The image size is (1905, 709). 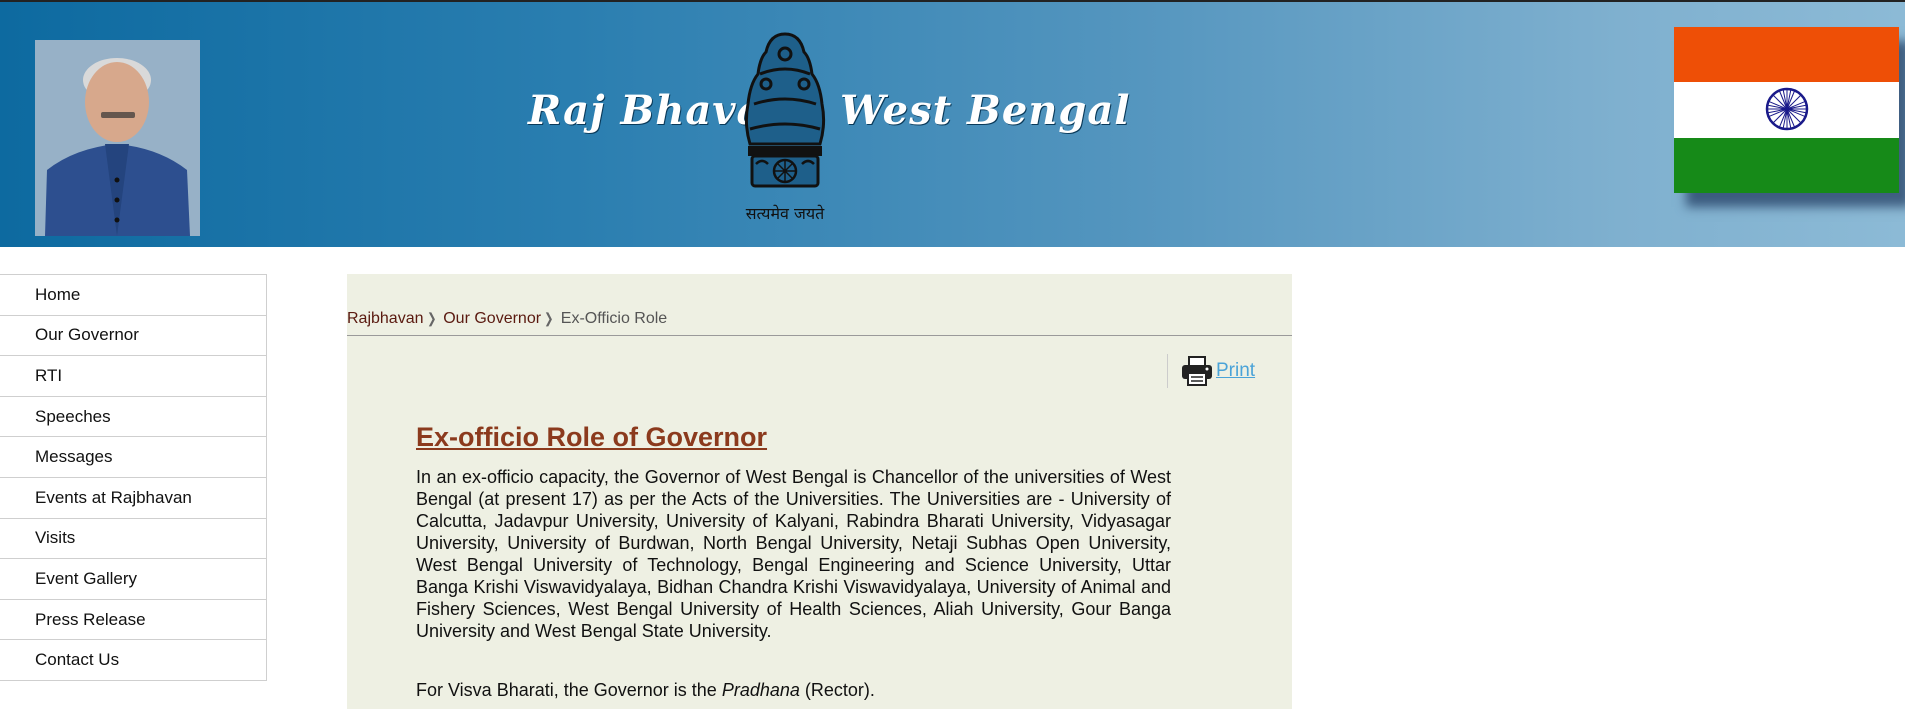 What do you see at coordinates (133, 539) in the screenshot?
I see `sidebar-item-visits: Visits` at bounding box center [133, 539].